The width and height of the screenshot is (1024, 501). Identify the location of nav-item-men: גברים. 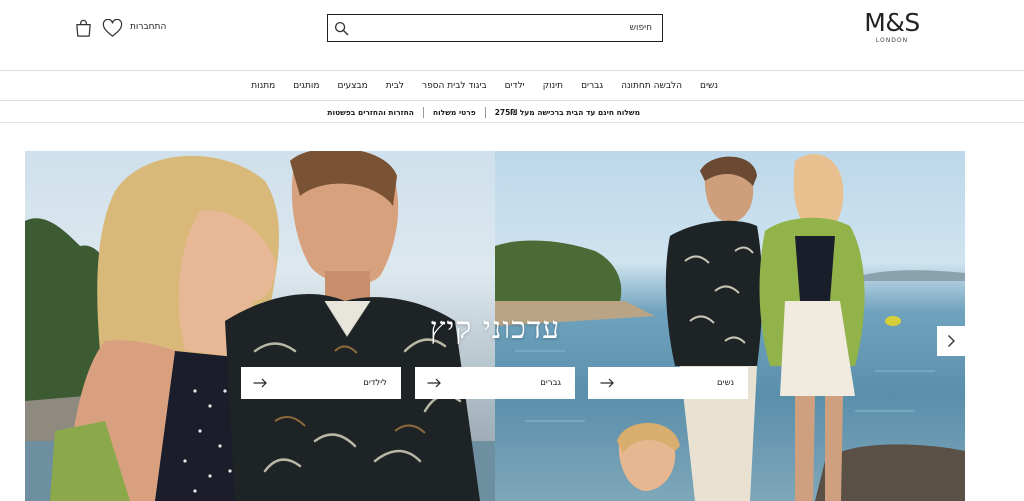
(592, 86).